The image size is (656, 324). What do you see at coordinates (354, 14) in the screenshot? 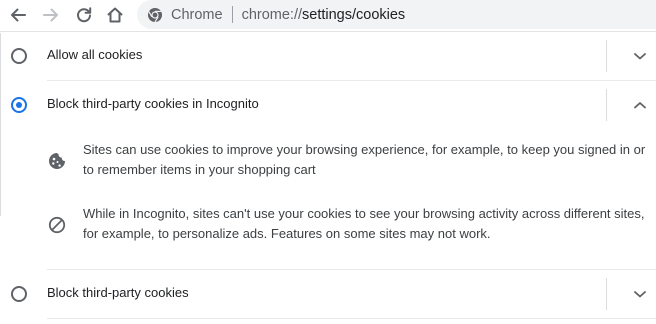
I see `url-path: settings/cookies` at bounding box center [354, 14].